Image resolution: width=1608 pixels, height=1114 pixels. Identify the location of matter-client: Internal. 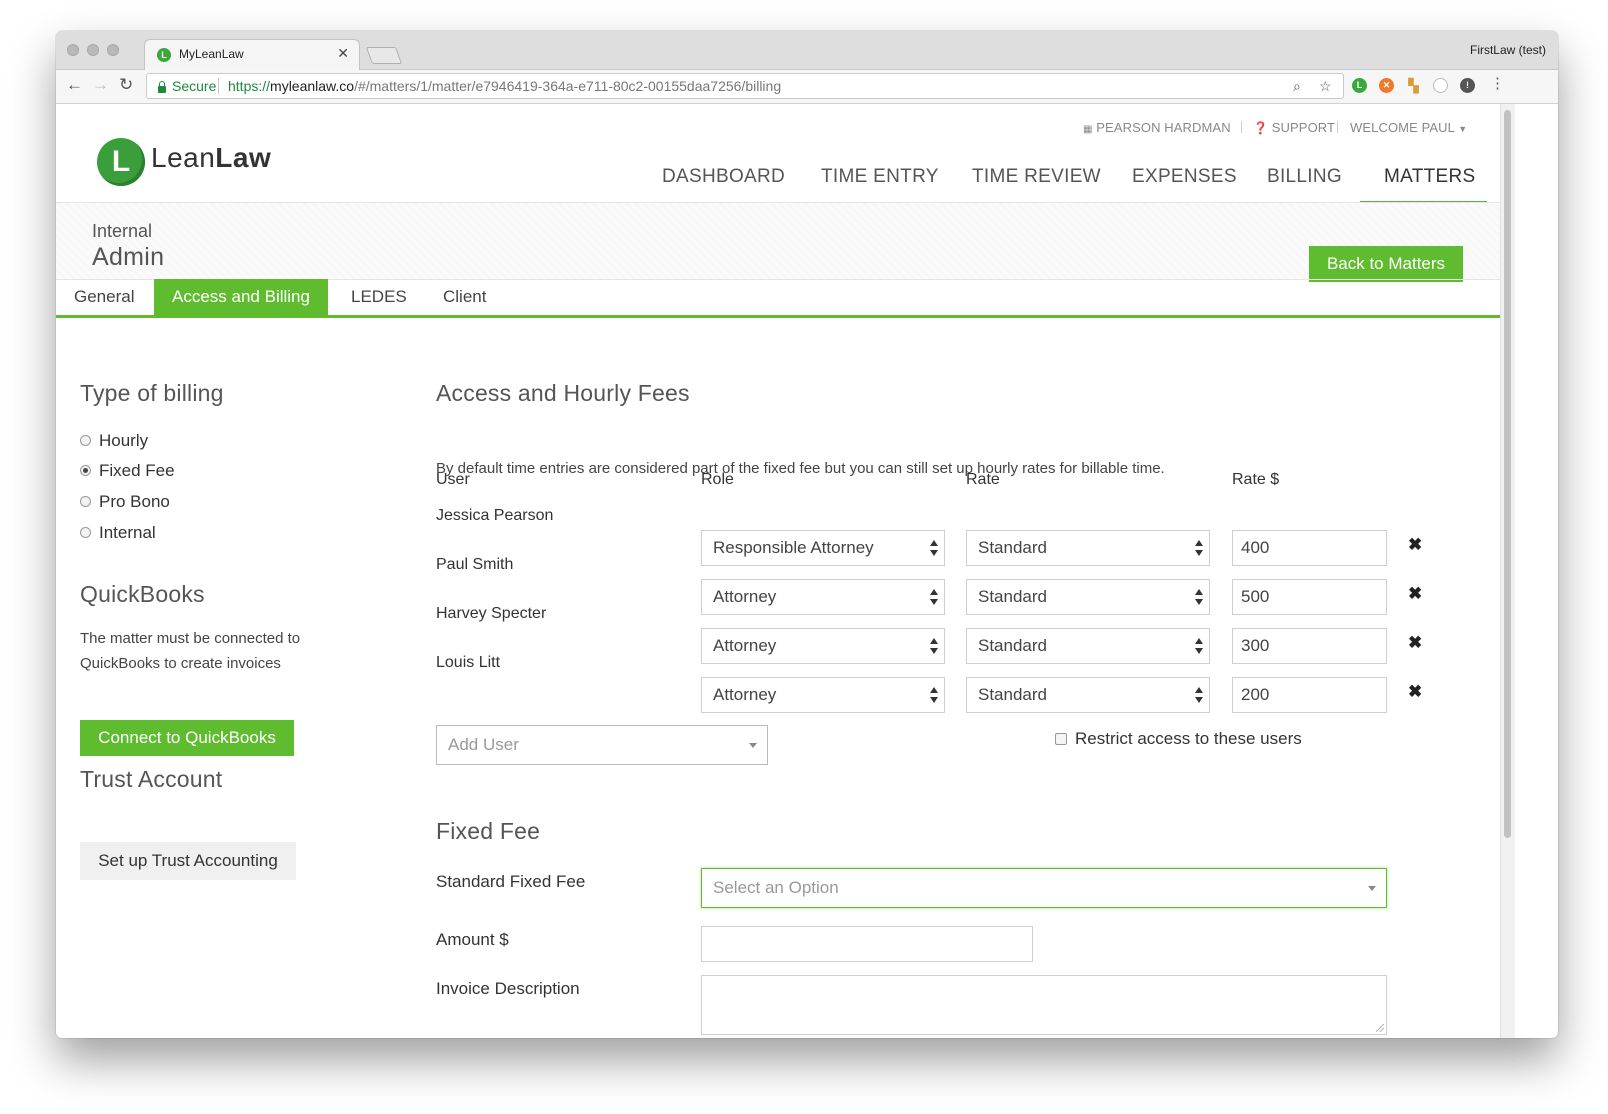
(122, 231).